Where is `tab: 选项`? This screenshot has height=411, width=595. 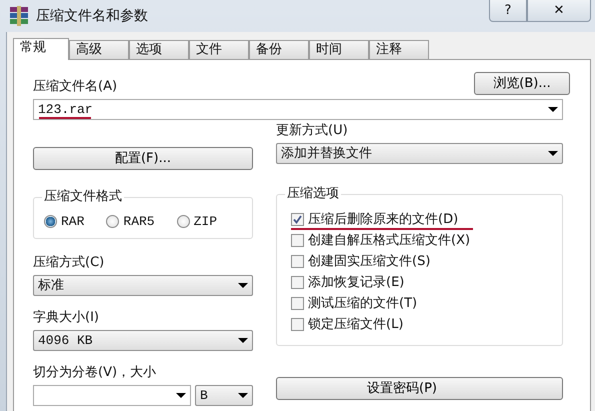
tab: 选项 is located at coordinates (159, 49).